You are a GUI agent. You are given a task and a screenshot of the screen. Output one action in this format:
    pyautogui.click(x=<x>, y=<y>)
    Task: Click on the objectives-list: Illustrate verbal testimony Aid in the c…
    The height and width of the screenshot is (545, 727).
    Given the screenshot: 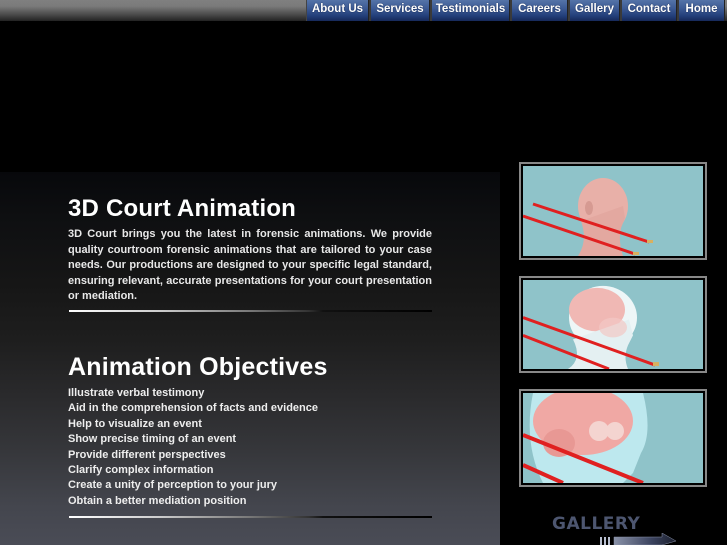 What is the action you would take?
    pyautogui.click(x=193, y=447)
    